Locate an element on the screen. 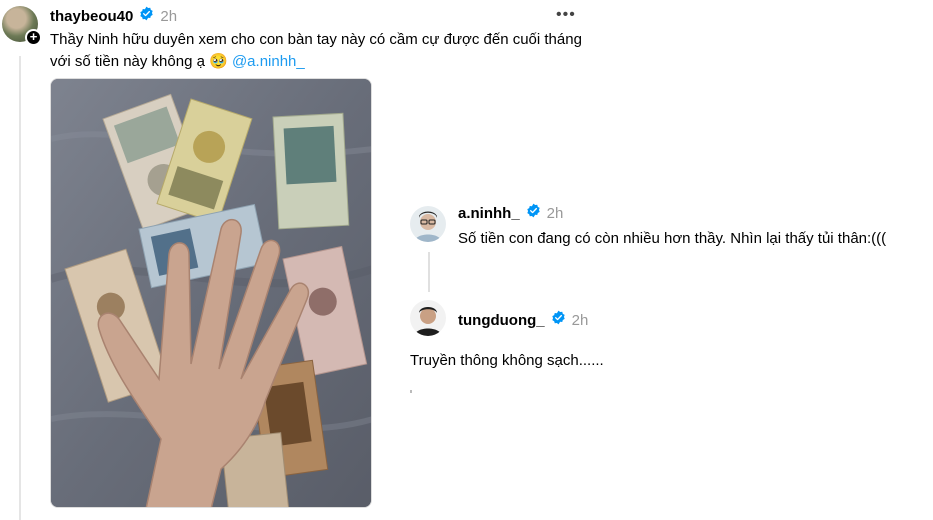 The height and width of the screenshot is (520, 933). banknote is located at coordinates (311, 171).